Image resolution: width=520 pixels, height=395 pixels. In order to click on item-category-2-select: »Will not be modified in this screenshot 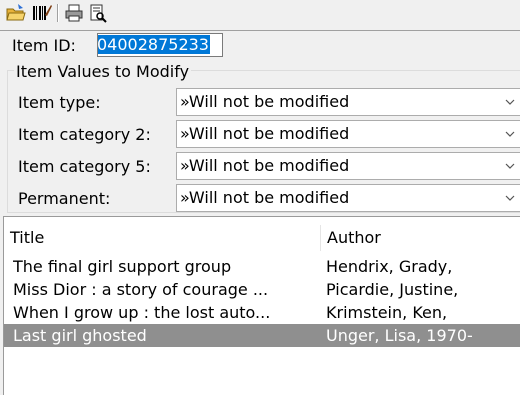, I will do `click(348, 134)`.